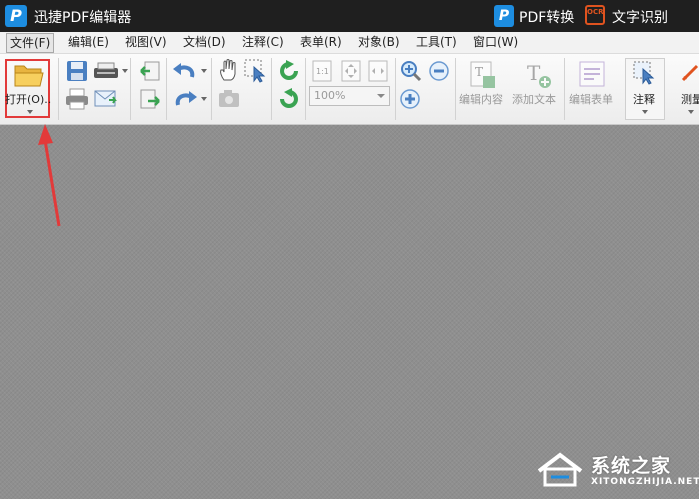 The image size is (699, 499). I want to click on zoom-value: 100%, so click(330, 95).